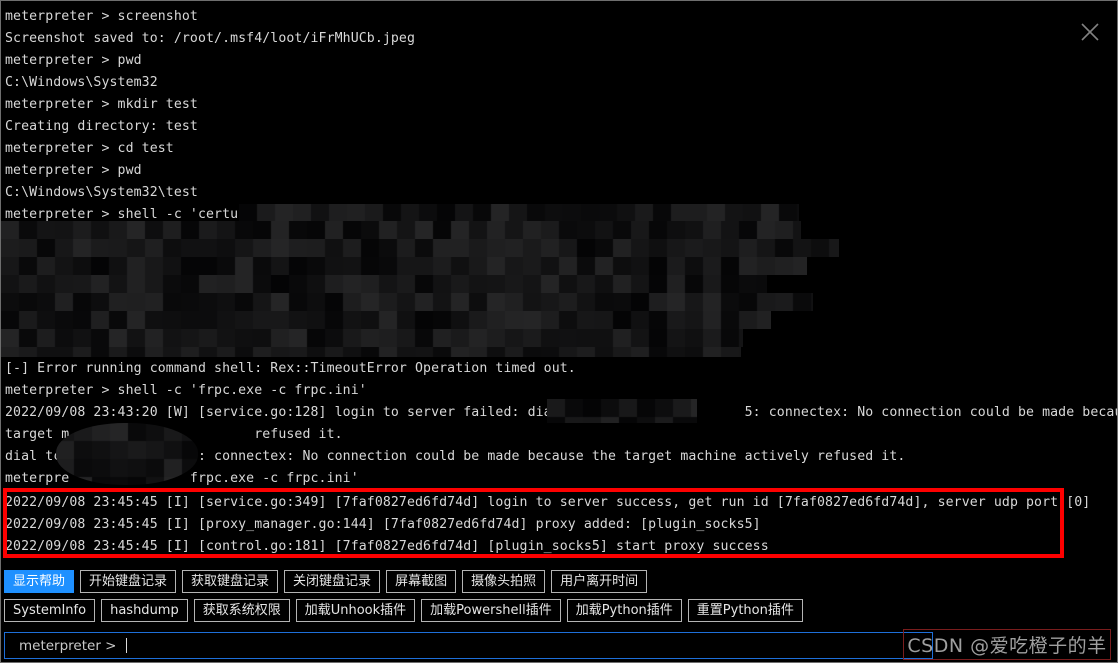 The height and width of the screenshot is (663, 1118). What do you see at coordinates (174, 434) in the screenshot?
I see `console-line: target m refused it.` at bounding box center [174, 434].